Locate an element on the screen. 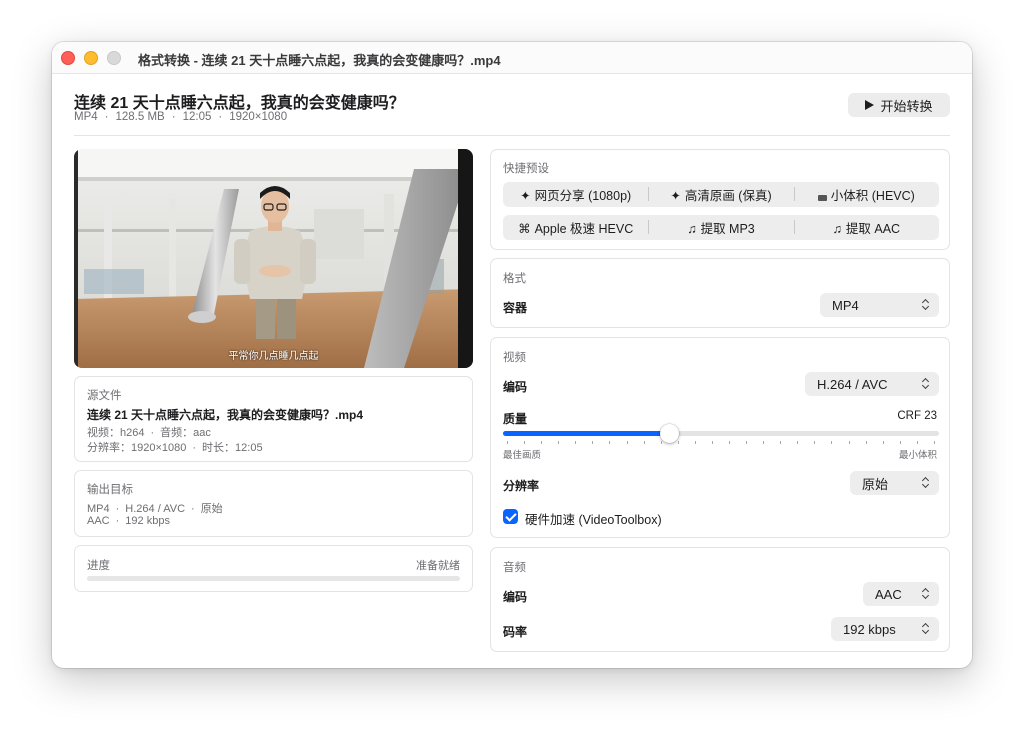 Image resolution: width=1024 pixels, height=730 pixels. resolution-label: 分辨率 is located at coordinates (521, 486).